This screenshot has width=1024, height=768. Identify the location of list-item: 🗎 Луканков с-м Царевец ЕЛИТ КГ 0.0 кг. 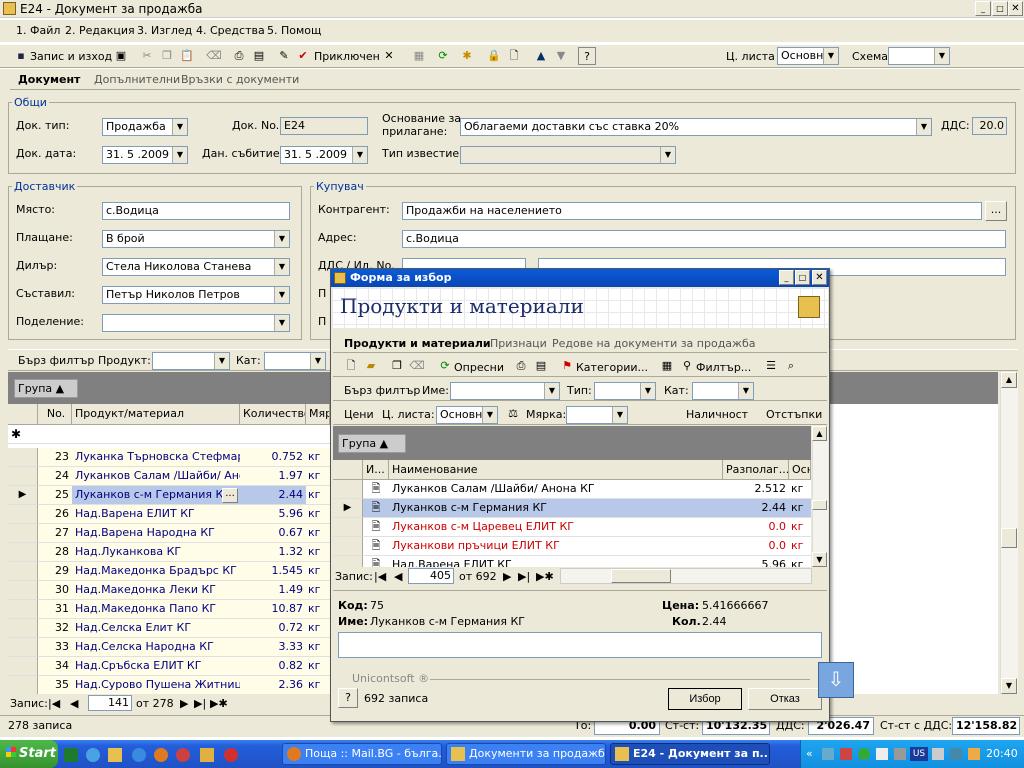
(572, 527).